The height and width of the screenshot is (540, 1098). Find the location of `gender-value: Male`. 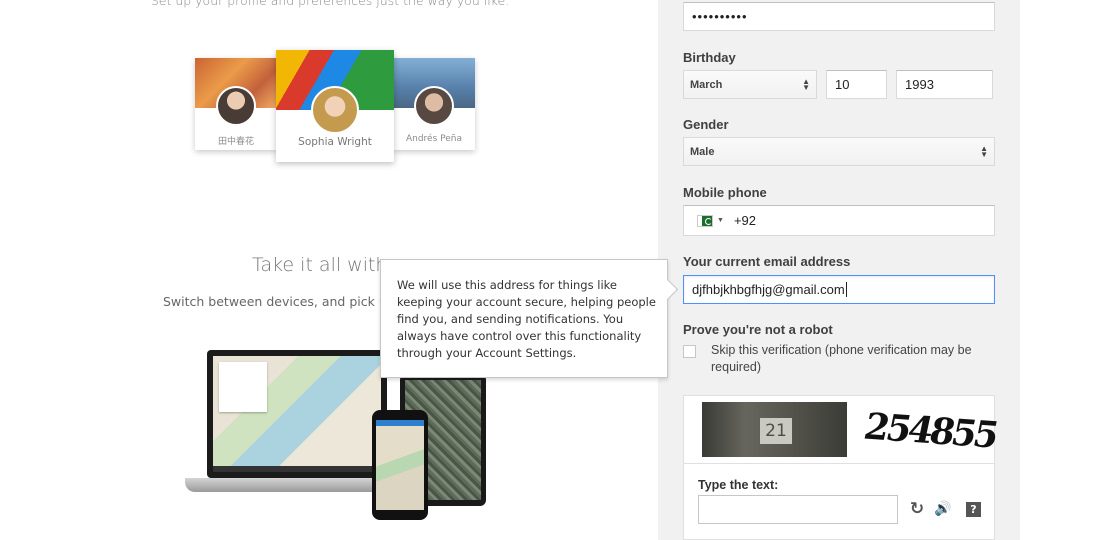

gender-value: Male is located at coordinates (702, 151).